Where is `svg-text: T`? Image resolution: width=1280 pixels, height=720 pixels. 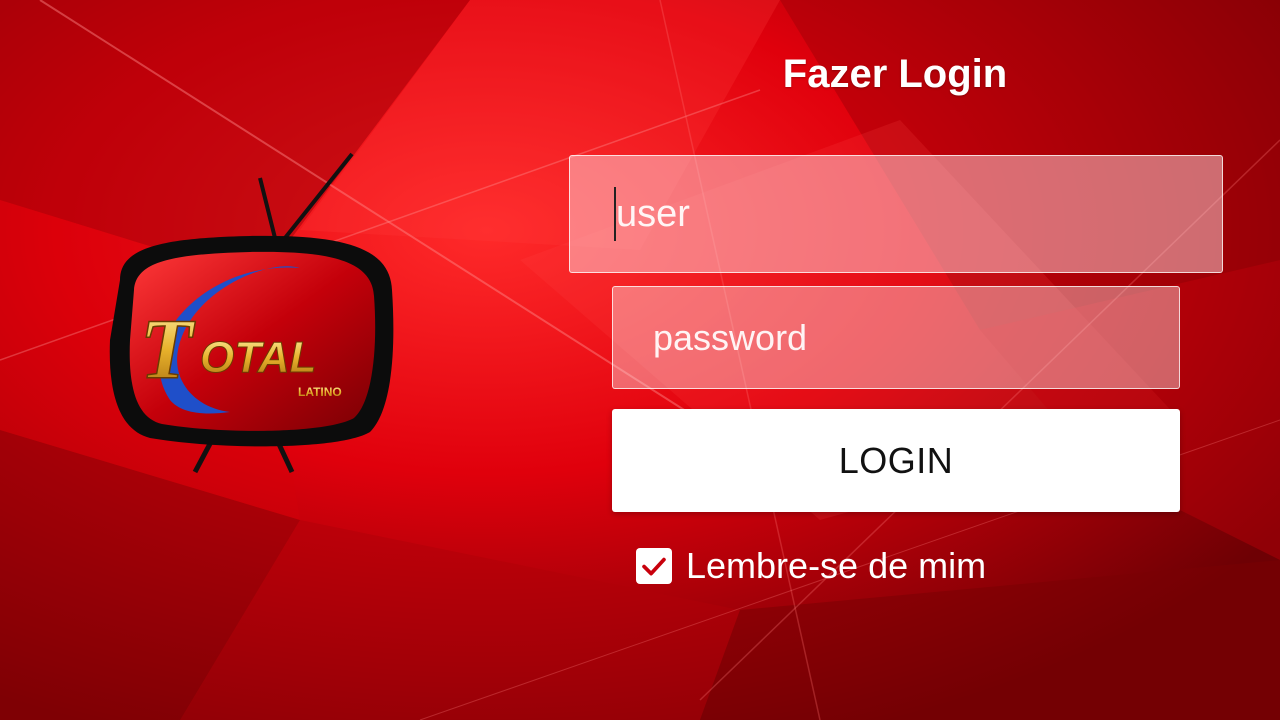 svg-text: T is located at coordinates (168, 349).